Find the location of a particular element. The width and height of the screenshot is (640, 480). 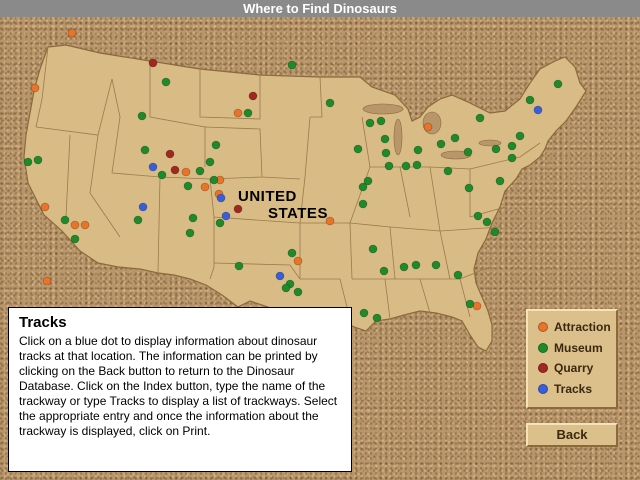

legend-item-quarry: Quarry is located at coordinates (572, 368).